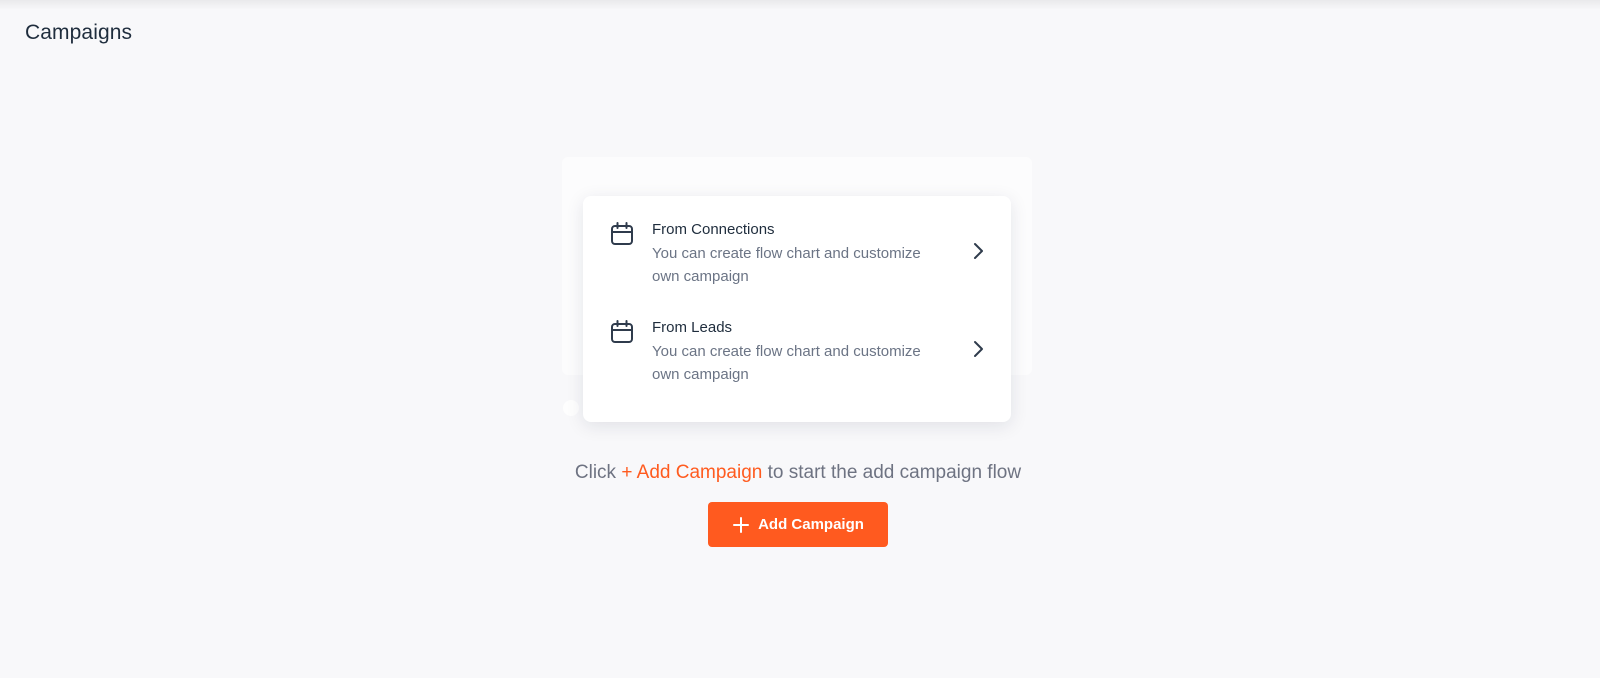 This screenshot has width=1600, height=678. Describe the element at coordinates (571, 408) in the screenshot. I see `illustration-dot` at that location.